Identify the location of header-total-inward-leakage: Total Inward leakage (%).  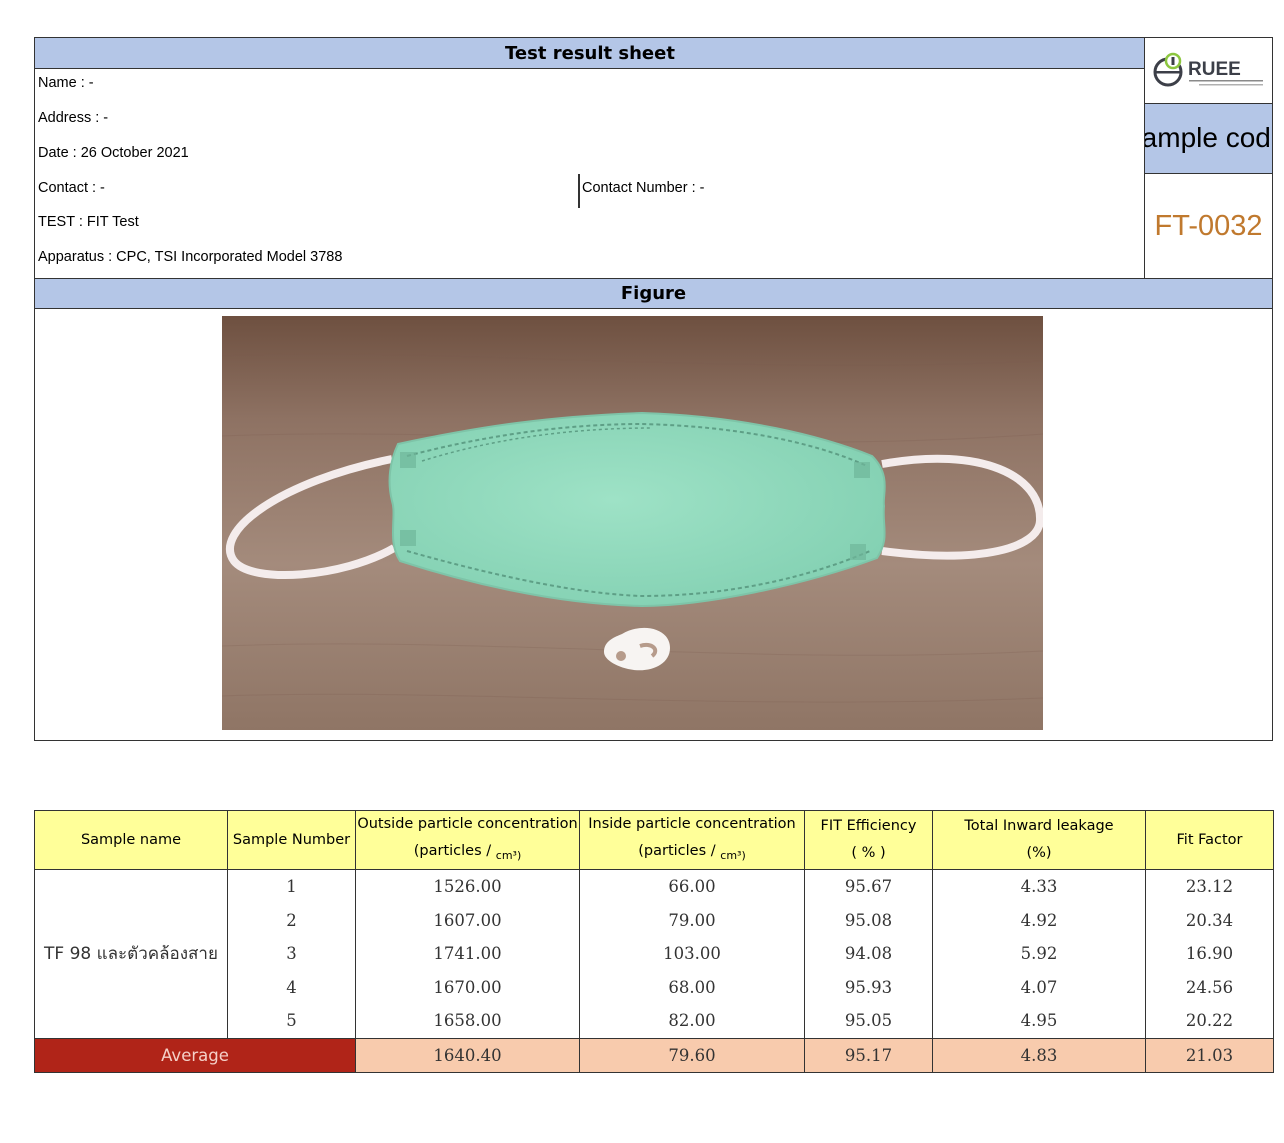
(1039, 840).